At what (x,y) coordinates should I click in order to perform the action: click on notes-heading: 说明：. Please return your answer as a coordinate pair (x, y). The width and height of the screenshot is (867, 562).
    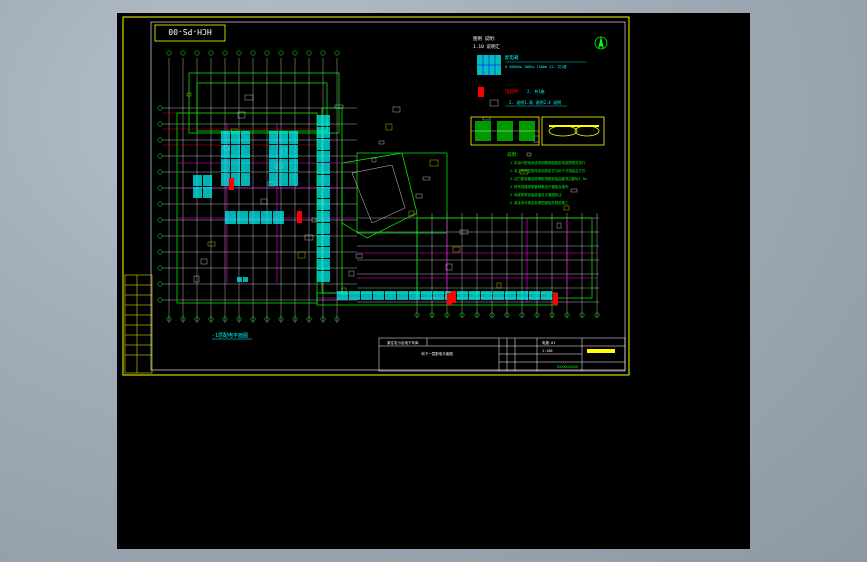
    Looking at the image, I should click on (514, 154).